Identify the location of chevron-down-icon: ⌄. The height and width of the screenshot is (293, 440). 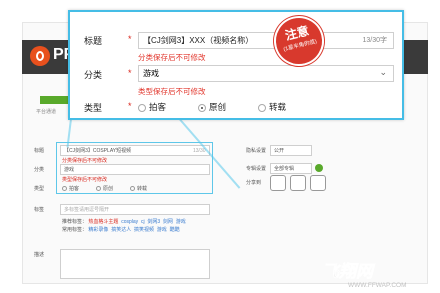
(383, 72).